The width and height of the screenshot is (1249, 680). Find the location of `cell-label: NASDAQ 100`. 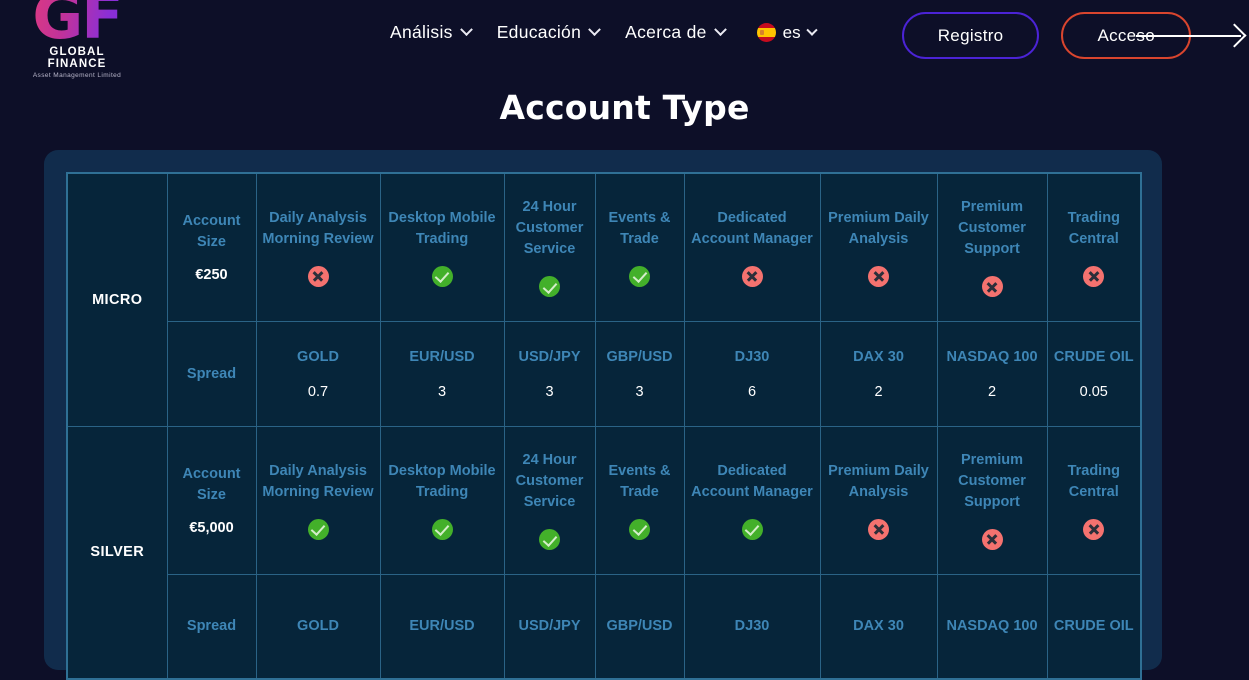

cell-label: NASDAQ 100 is located at coordinates (992, 625).